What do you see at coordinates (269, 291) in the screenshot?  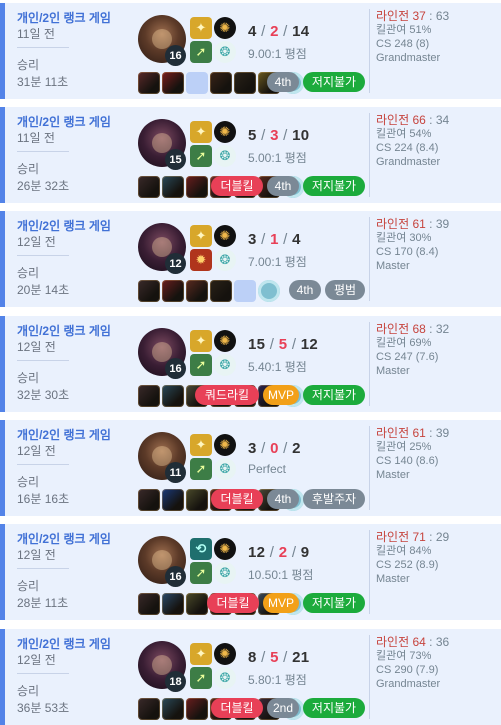 I see `ward-trinket-icon` at bounding box center [269, 291].